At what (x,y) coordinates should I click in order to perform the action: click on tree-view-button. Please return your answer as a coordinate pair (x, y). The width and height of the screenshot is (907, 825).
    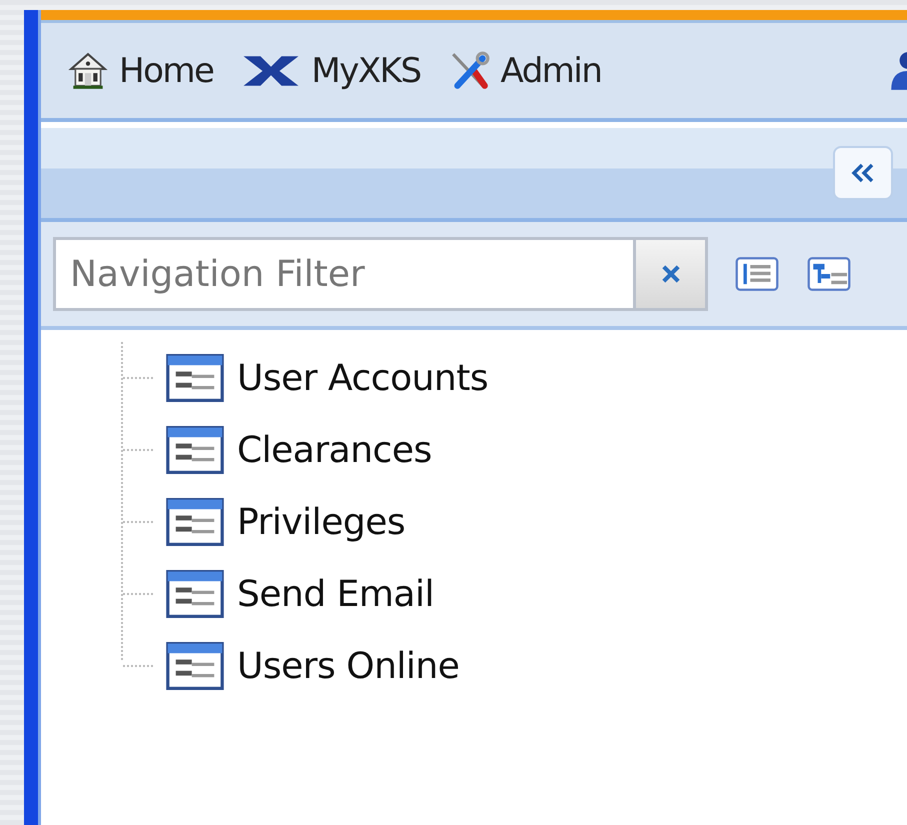
    Looking at the image, I should click on (829, 274).